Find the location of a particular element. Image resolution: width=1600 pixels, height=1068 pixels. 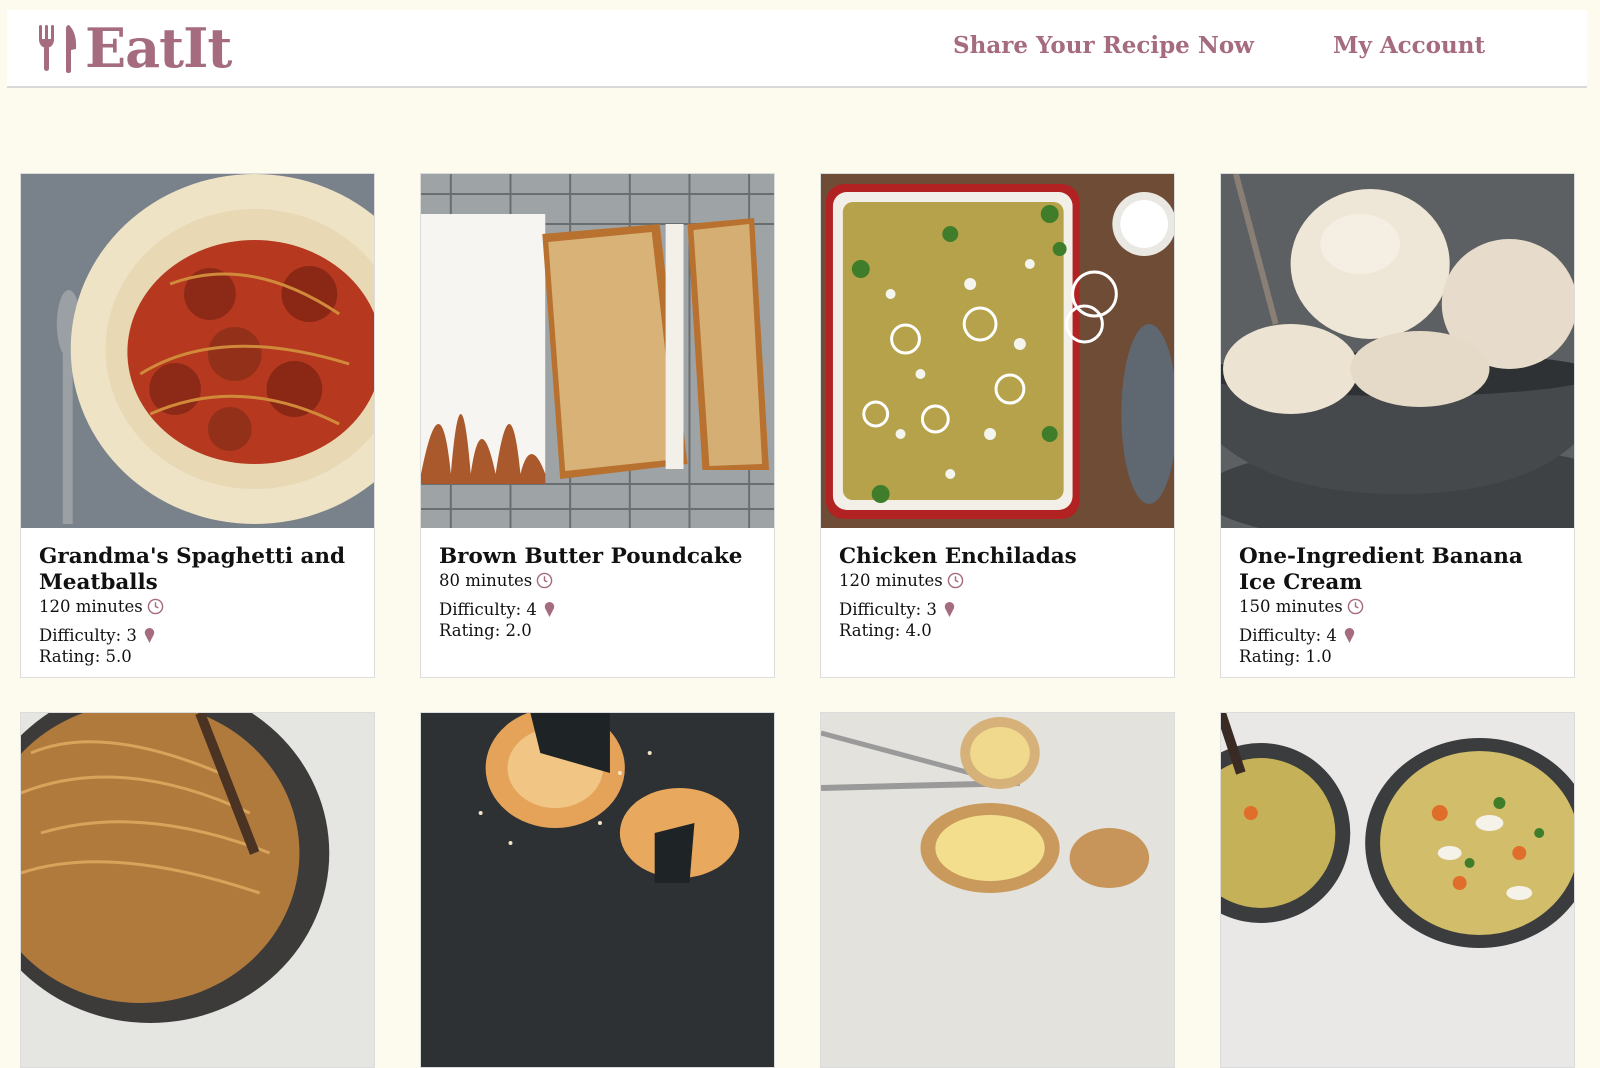

brand-logo-link: EatIt is located at coordinates (134, 48).